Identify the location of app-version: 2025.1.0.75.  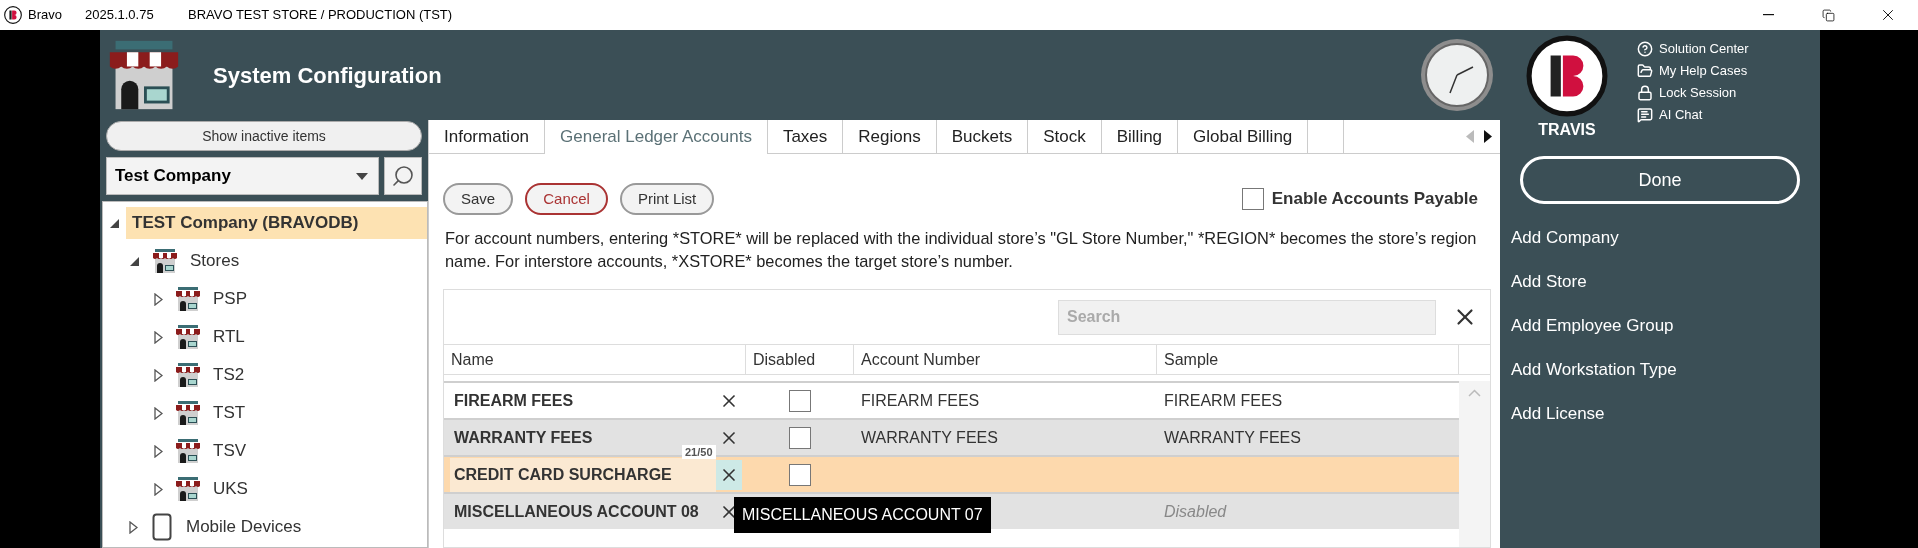
(120, 15).